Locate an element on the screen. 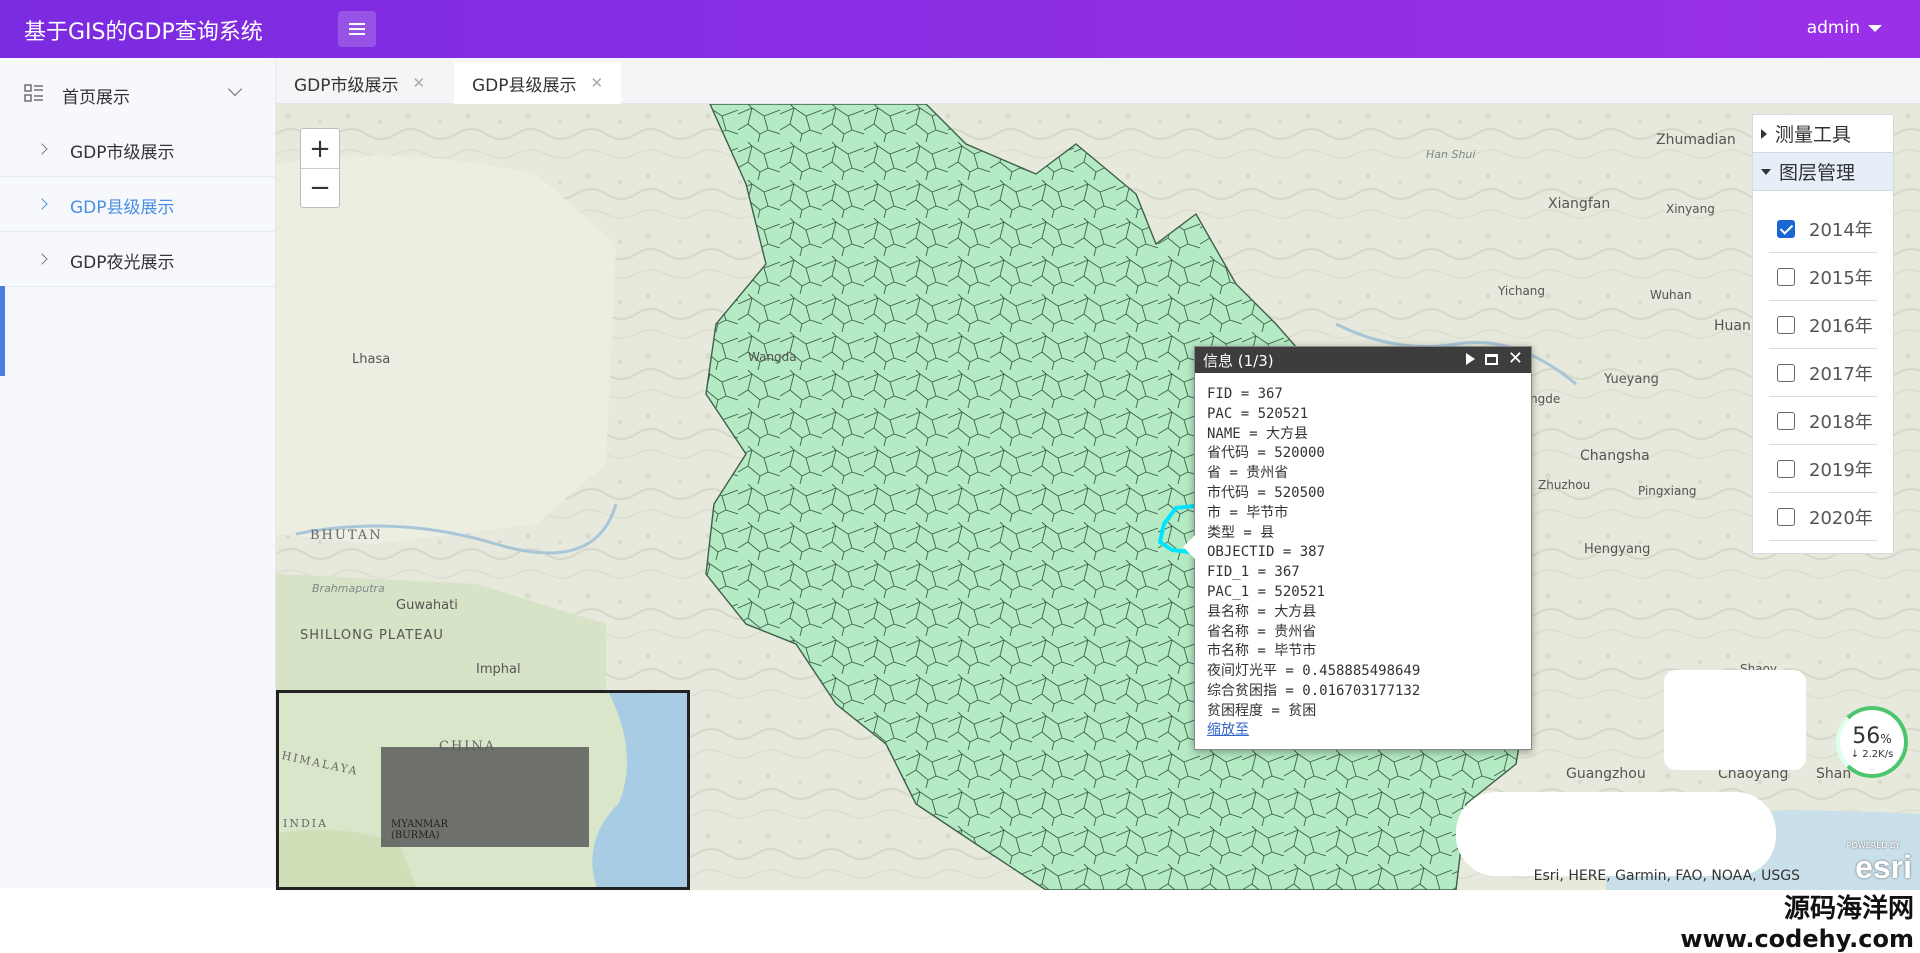 This screenshot has width=1920, height=953. next-feature-icon is located at coordinates (1470, 359).